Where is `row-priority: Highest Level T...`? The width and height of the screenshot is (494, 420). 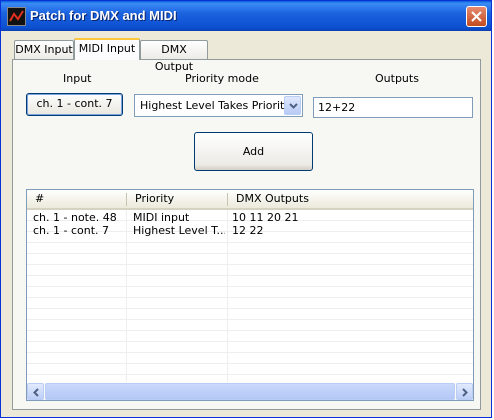 row-priority: Highest Level T... is located at coordinates (179, 231).